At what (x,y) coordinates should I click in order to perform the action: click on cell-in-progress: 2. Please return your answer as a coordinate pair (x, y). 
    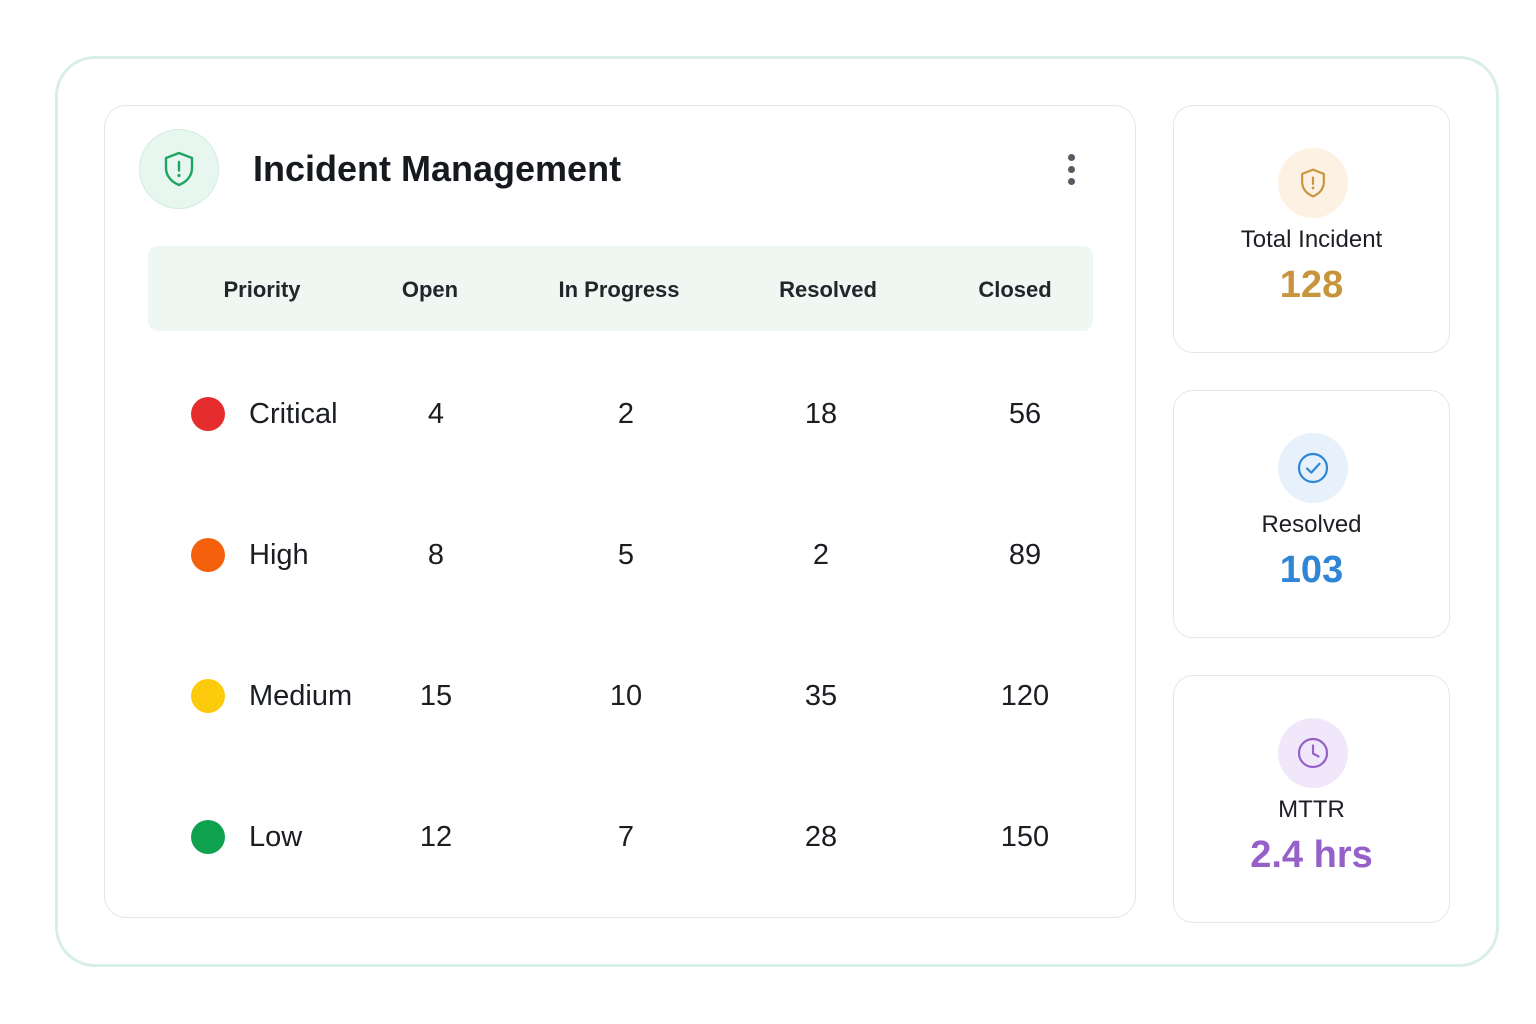
    Looking at the image, I should click on (626, 414).